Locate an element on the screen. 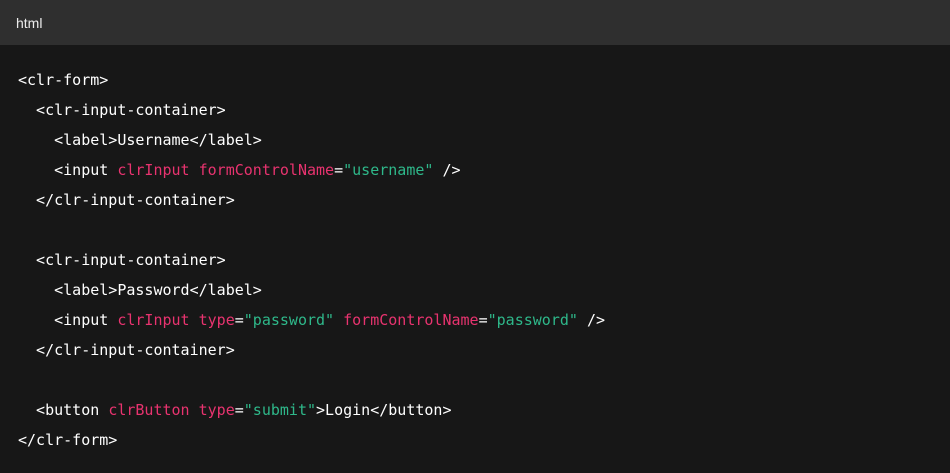 The image size is (950, 473). code-token-tag: <clr-form> is located at coordinates (63, 80).